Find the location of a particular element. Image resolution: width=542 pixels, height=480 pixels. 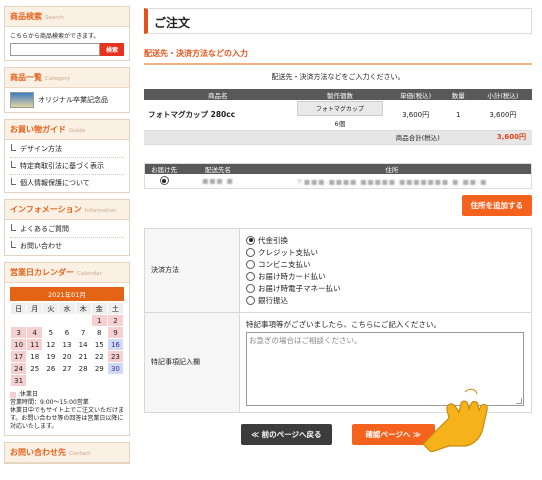

guide-link-design: デザイン方法 is located at coordinates (67, 149).